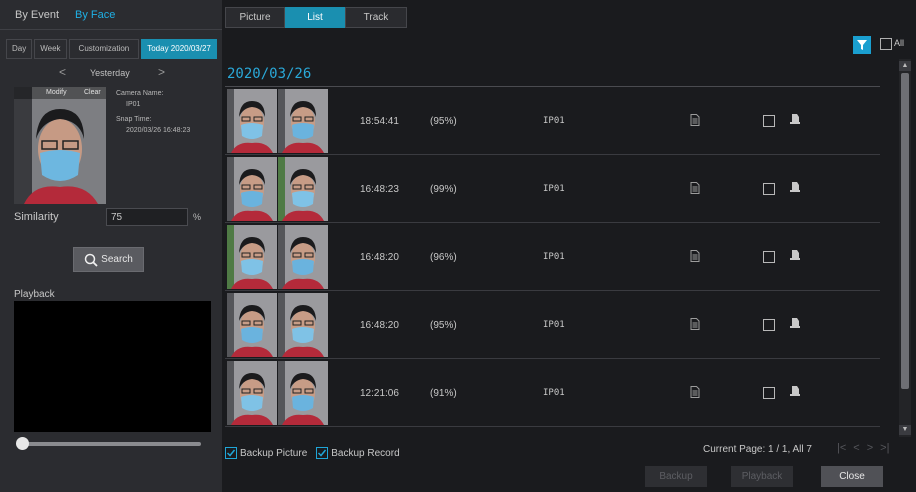 The image size is (916, 492). Describe the element at coordinates (379, 189) in the screenshot. I see `snap-time: 16:48:23` at that location.